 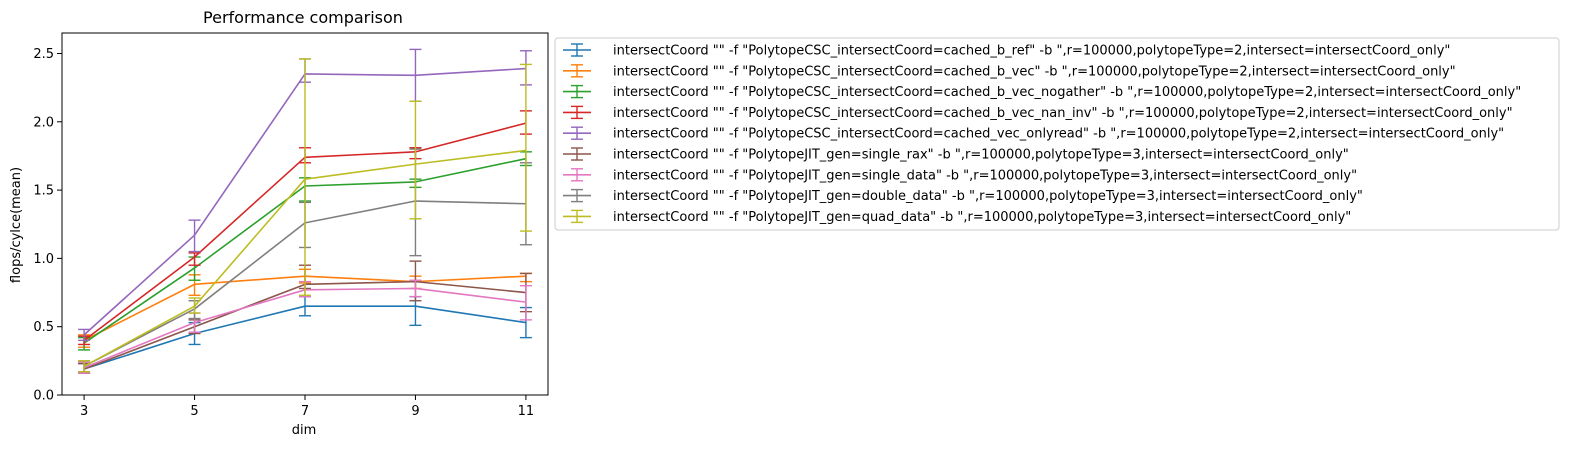 I want to click on y-tick-label: 2.5, so click(x=43, y=54).